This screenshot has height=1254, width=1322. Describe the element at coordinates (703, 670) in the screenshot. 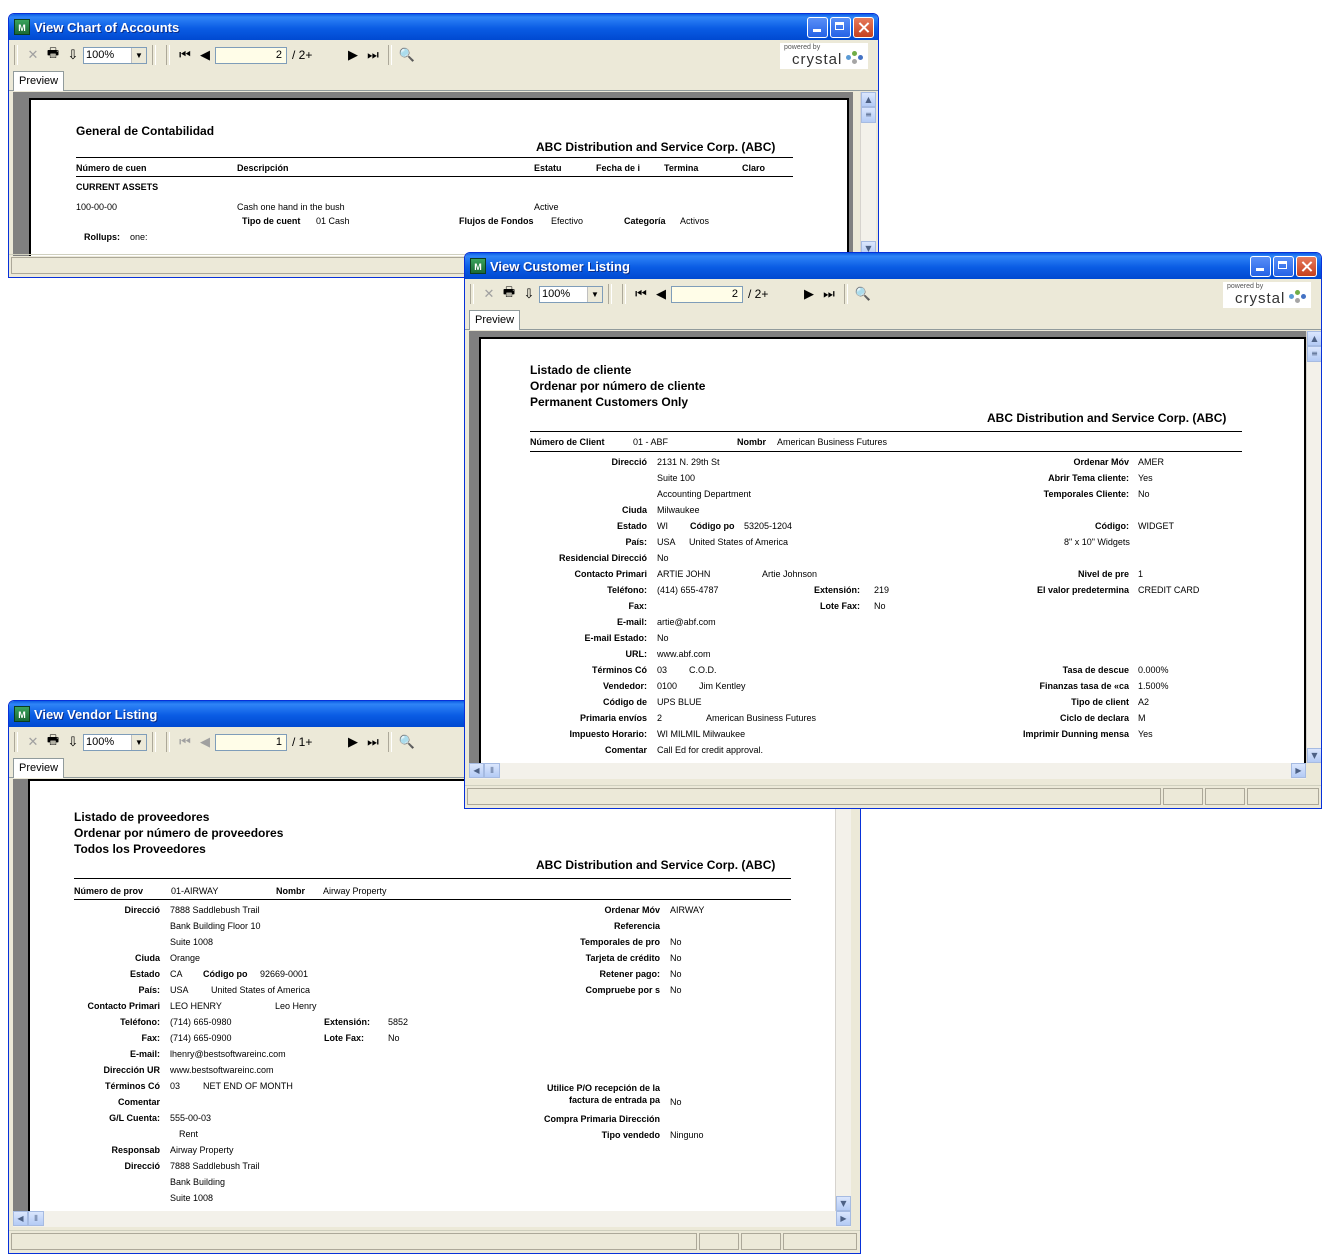

I see `terminos-value: C.O.D.` at that location.